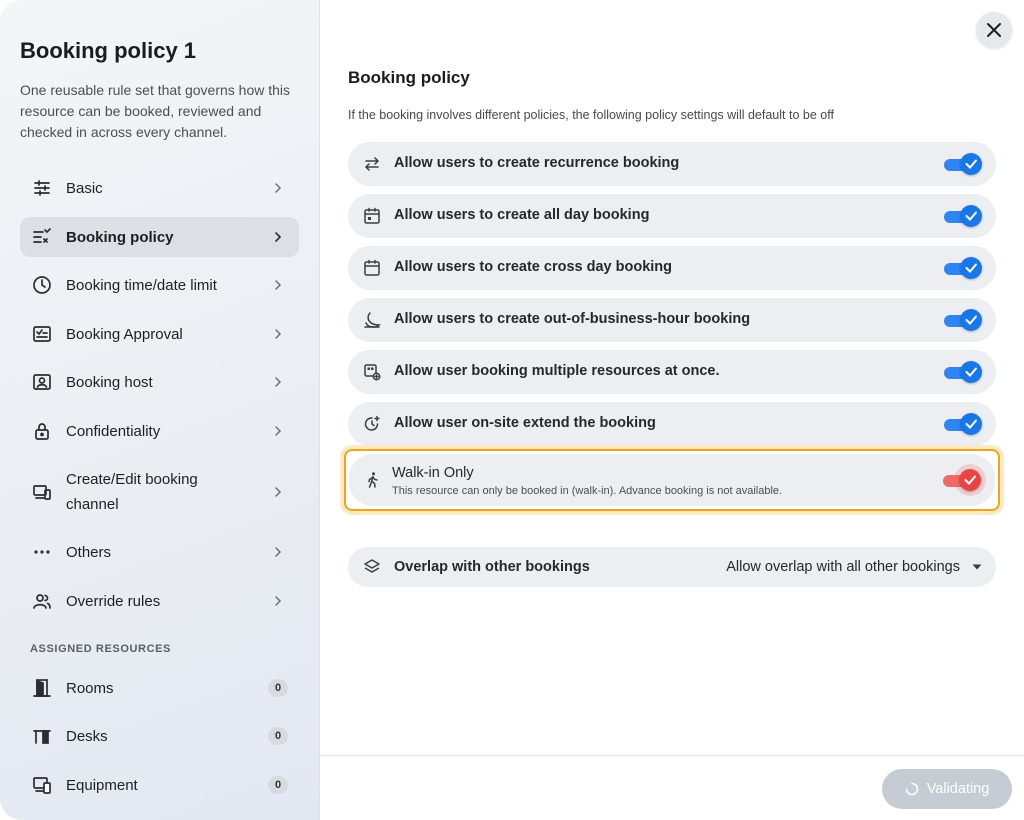 The height and width of the screenshot is (820, 1024). I want to click on sidebar-item-booking-time-limit: Booking time/date limit, so click(159, 285).